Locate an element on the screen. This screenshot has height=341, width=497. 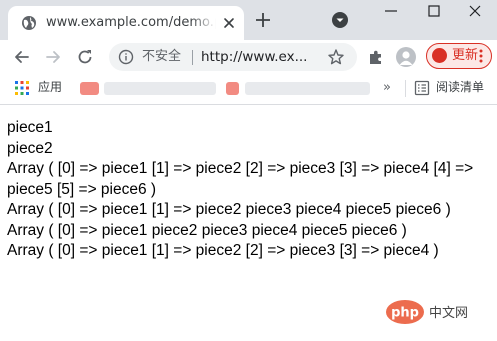
update-label: 更新 is located at coordinates (465, 55).